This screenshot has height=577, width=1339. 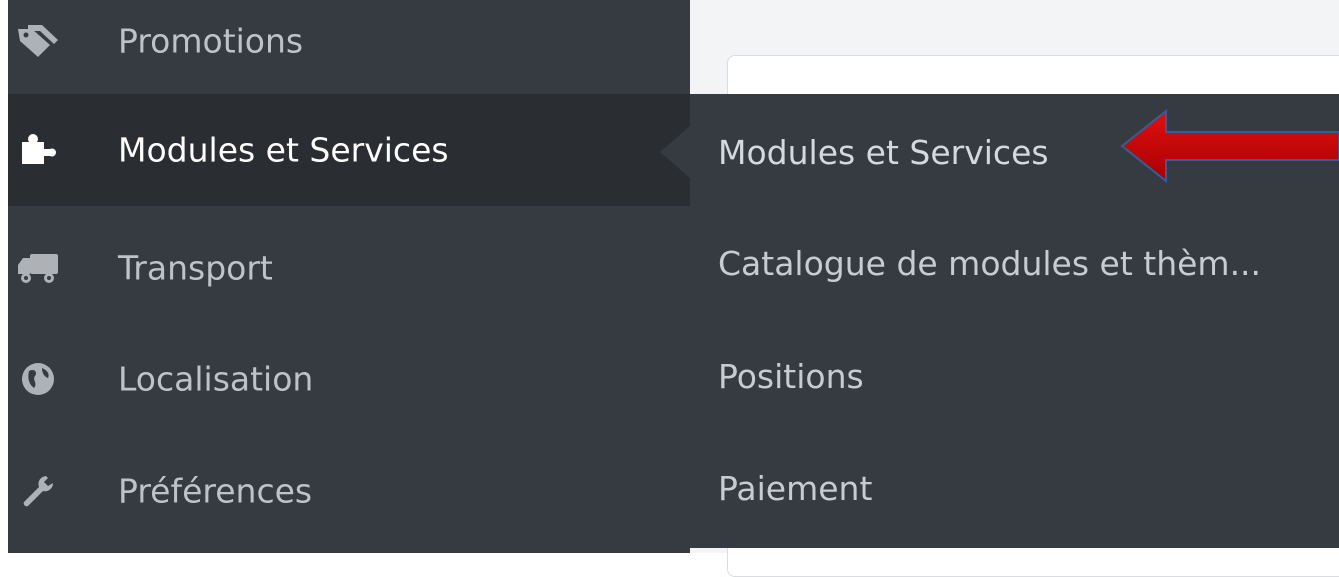 I want to click on submenu-item-paiement: Paiement, so click(x=795, y=488).